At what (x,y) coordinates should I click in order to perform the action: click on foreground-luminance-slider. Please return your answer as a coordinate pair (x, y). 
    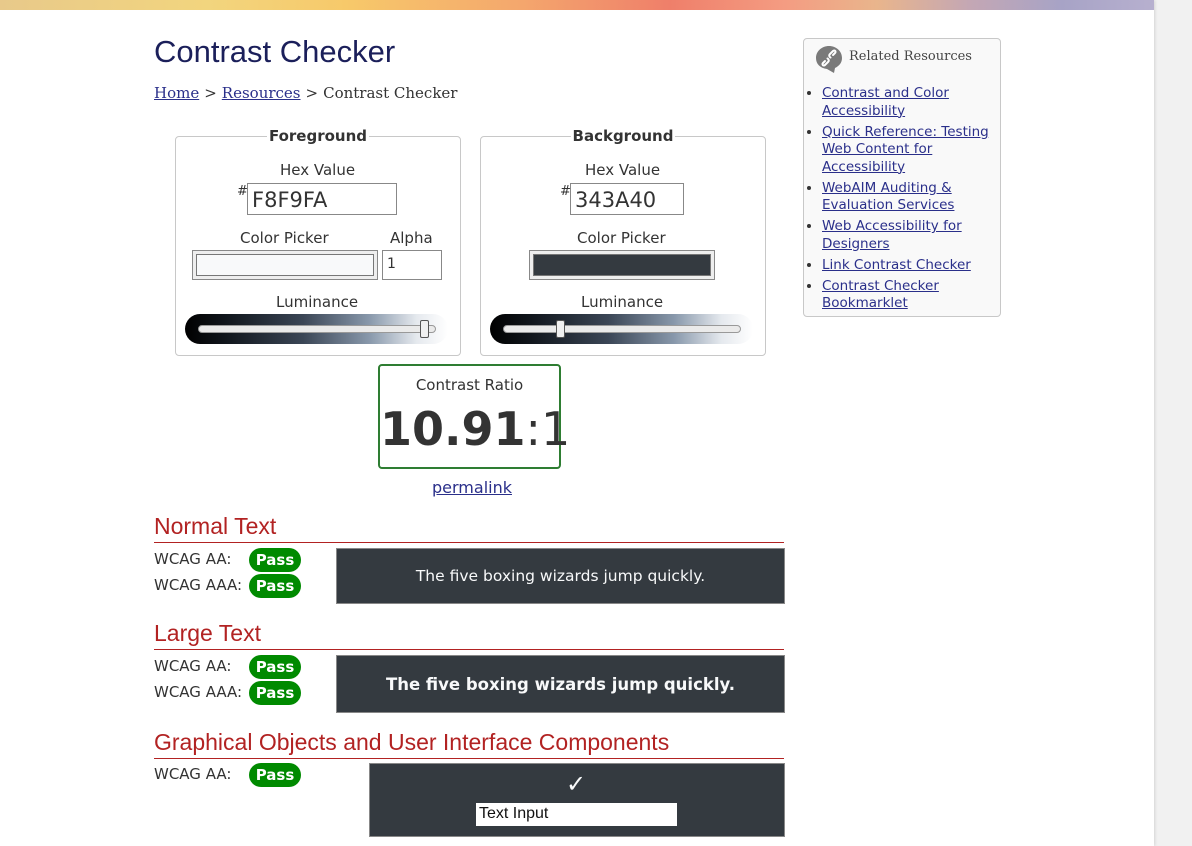
    Looking at the image, I should click on (316, 329).